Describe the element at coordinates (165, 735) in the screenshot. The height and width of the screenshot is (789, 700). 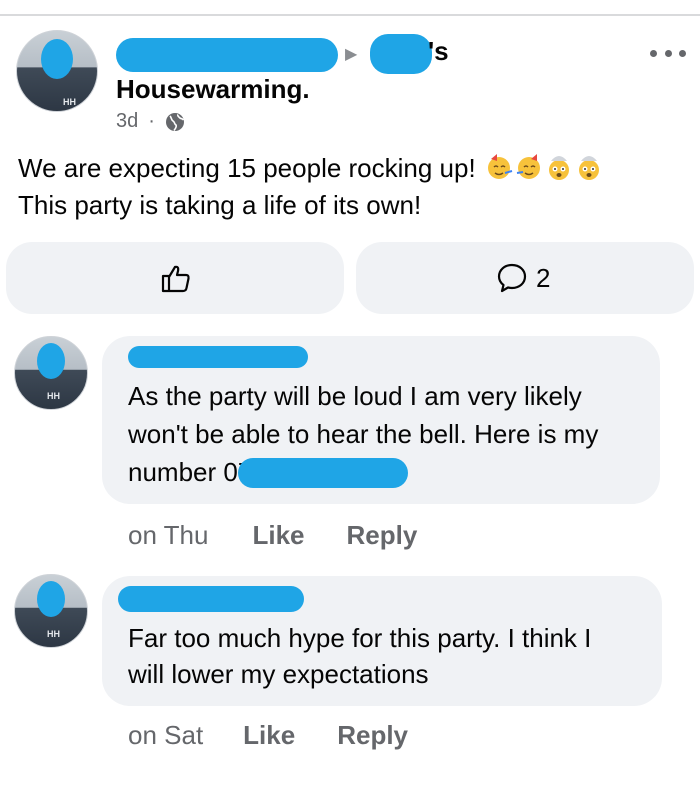
I see `comment-timestamp: on Sat` at that location.